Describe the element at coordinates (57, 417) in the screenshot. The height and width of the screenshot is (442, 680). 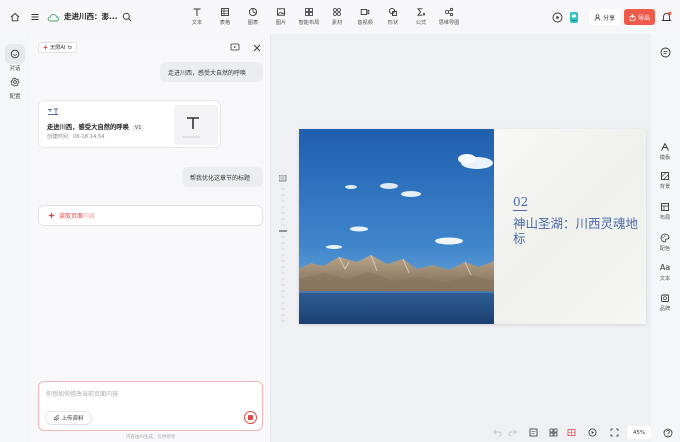
I see `paperclip-icon` at that location.